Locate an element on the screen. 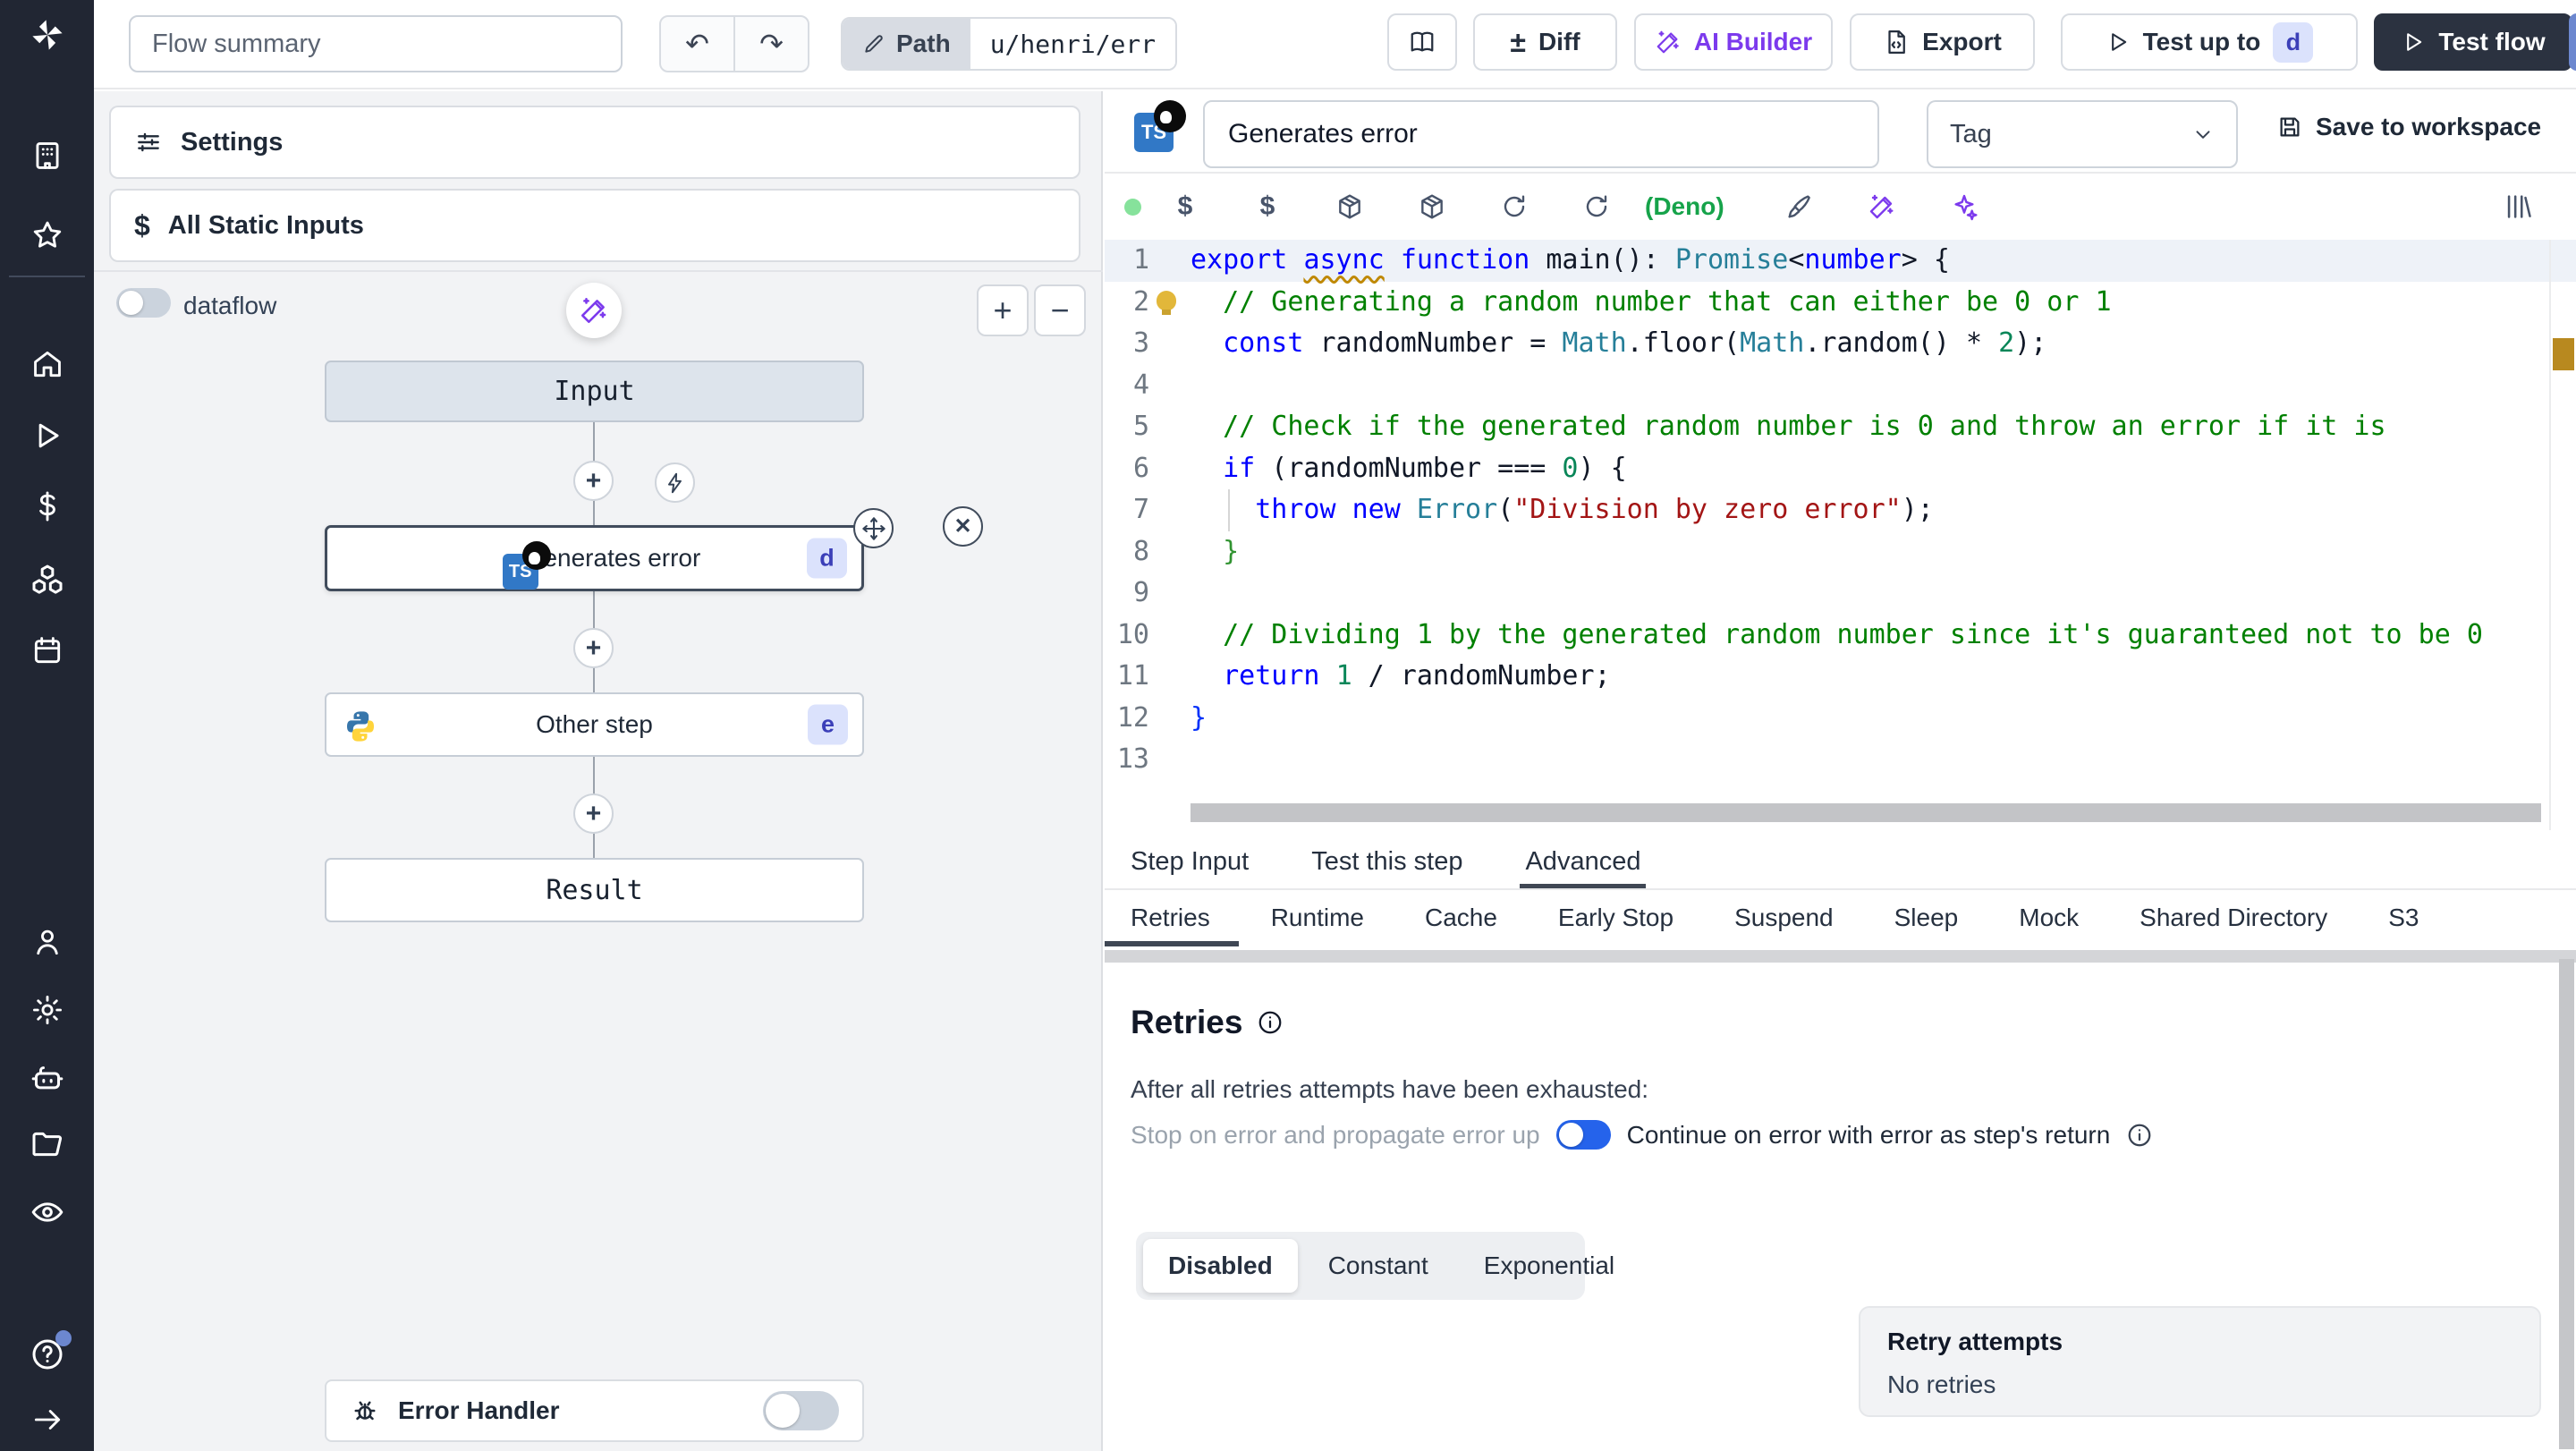 The width and height of the screenshot is (2576, 1451). windmill-logo is located at coordinates (47, 35).